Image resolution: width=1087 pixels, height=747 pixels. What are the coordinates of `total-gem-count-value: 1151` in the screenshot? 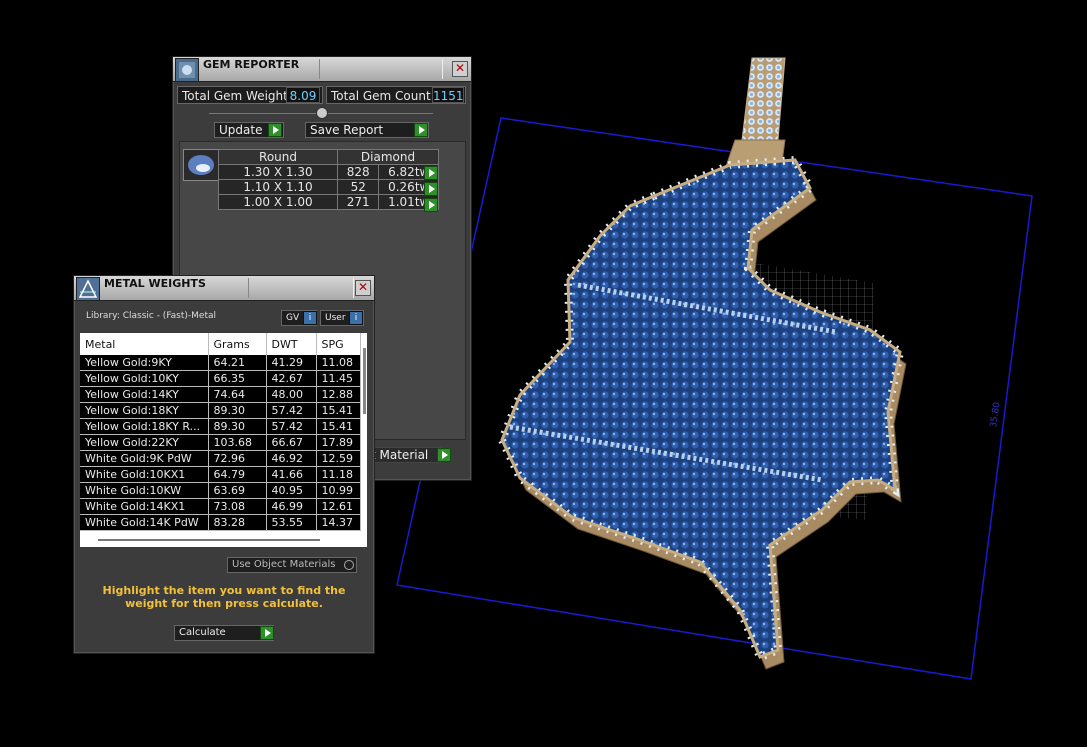 It's located at (448, 95).